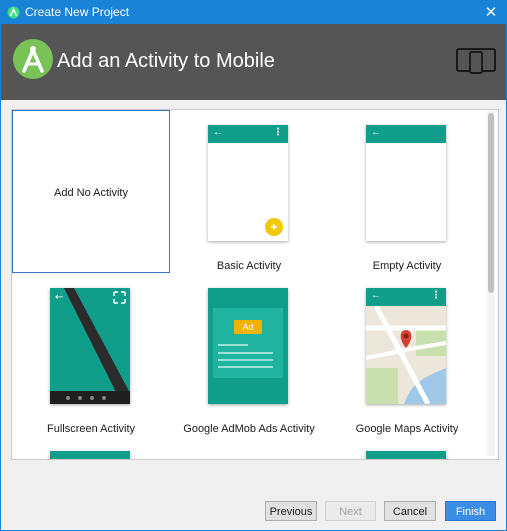 Image resolution: width=507 pixels, height=531 pixels. What do you see at coordinates (407, 266) in the screenshot?
I see `tile-label: Empty Activity` at bounding box center [407, 266].